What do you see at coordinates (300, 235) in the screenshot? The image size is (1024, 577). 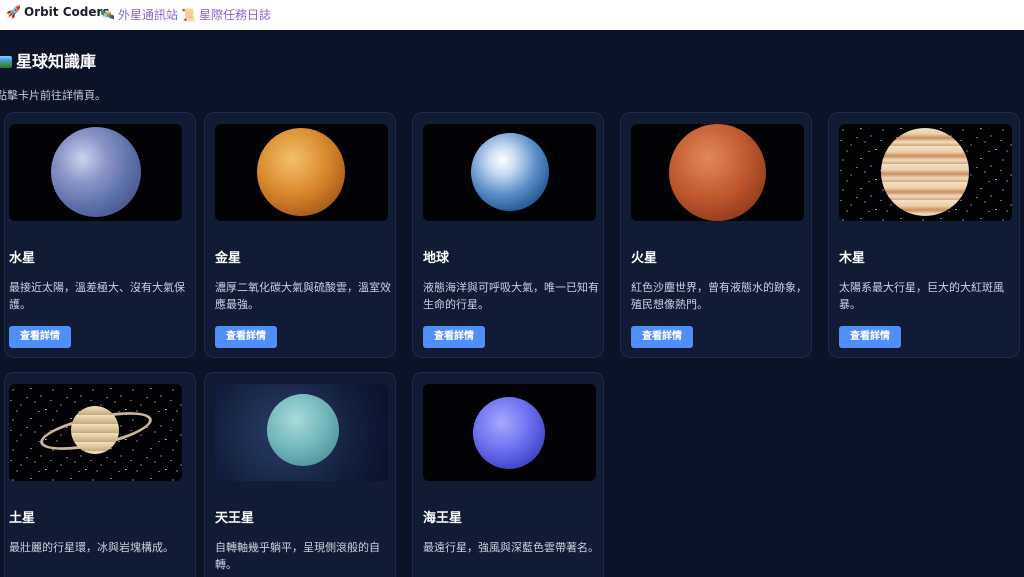 I see `planet-card-venus: 金星 濃厚二氧化碳大氣與硫酸雲，溫室效應最強。 查看詳情` at bounding box center [300, 235].